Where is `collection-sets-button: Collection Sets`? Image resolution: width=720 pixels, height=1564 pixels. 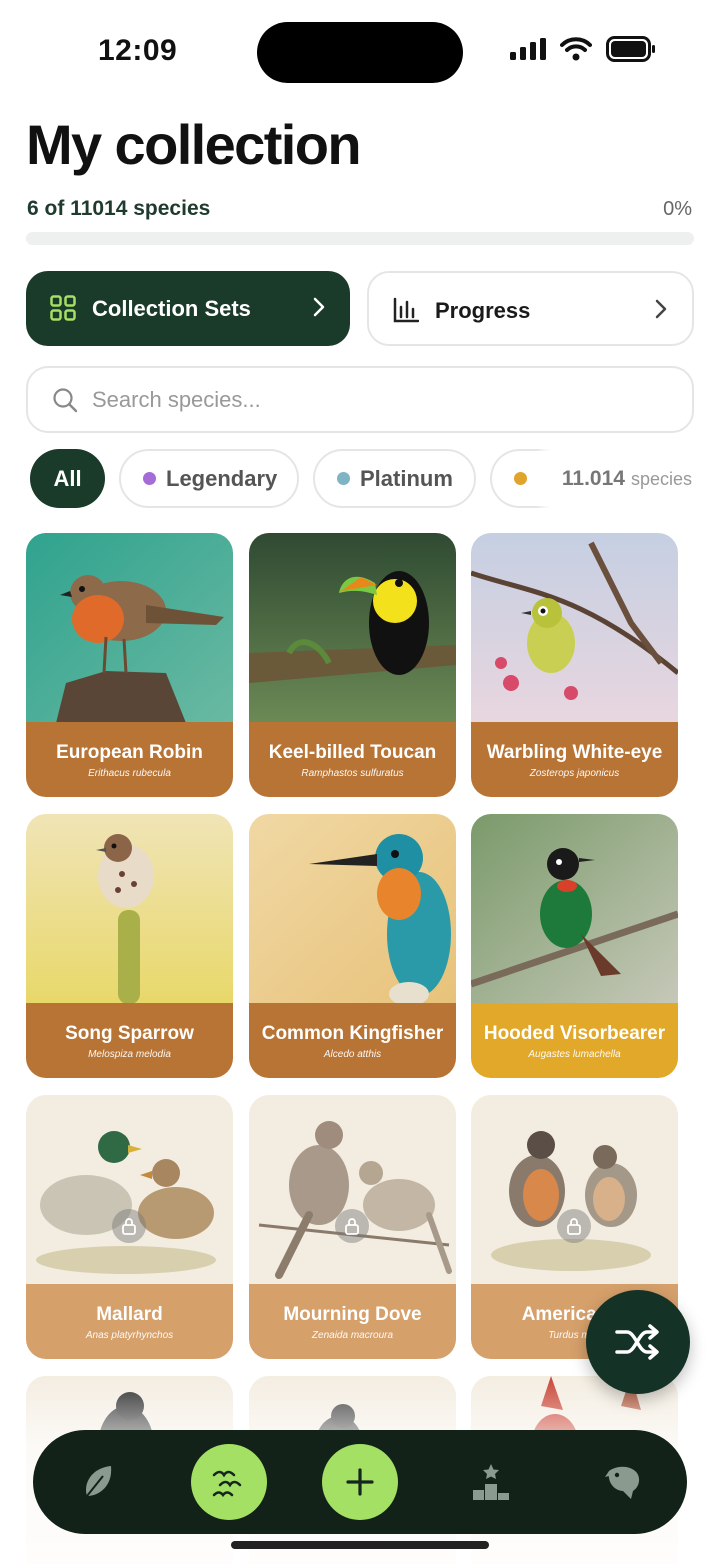 collection-sets-button: Collection Sets is located at coordinates (188, 308).